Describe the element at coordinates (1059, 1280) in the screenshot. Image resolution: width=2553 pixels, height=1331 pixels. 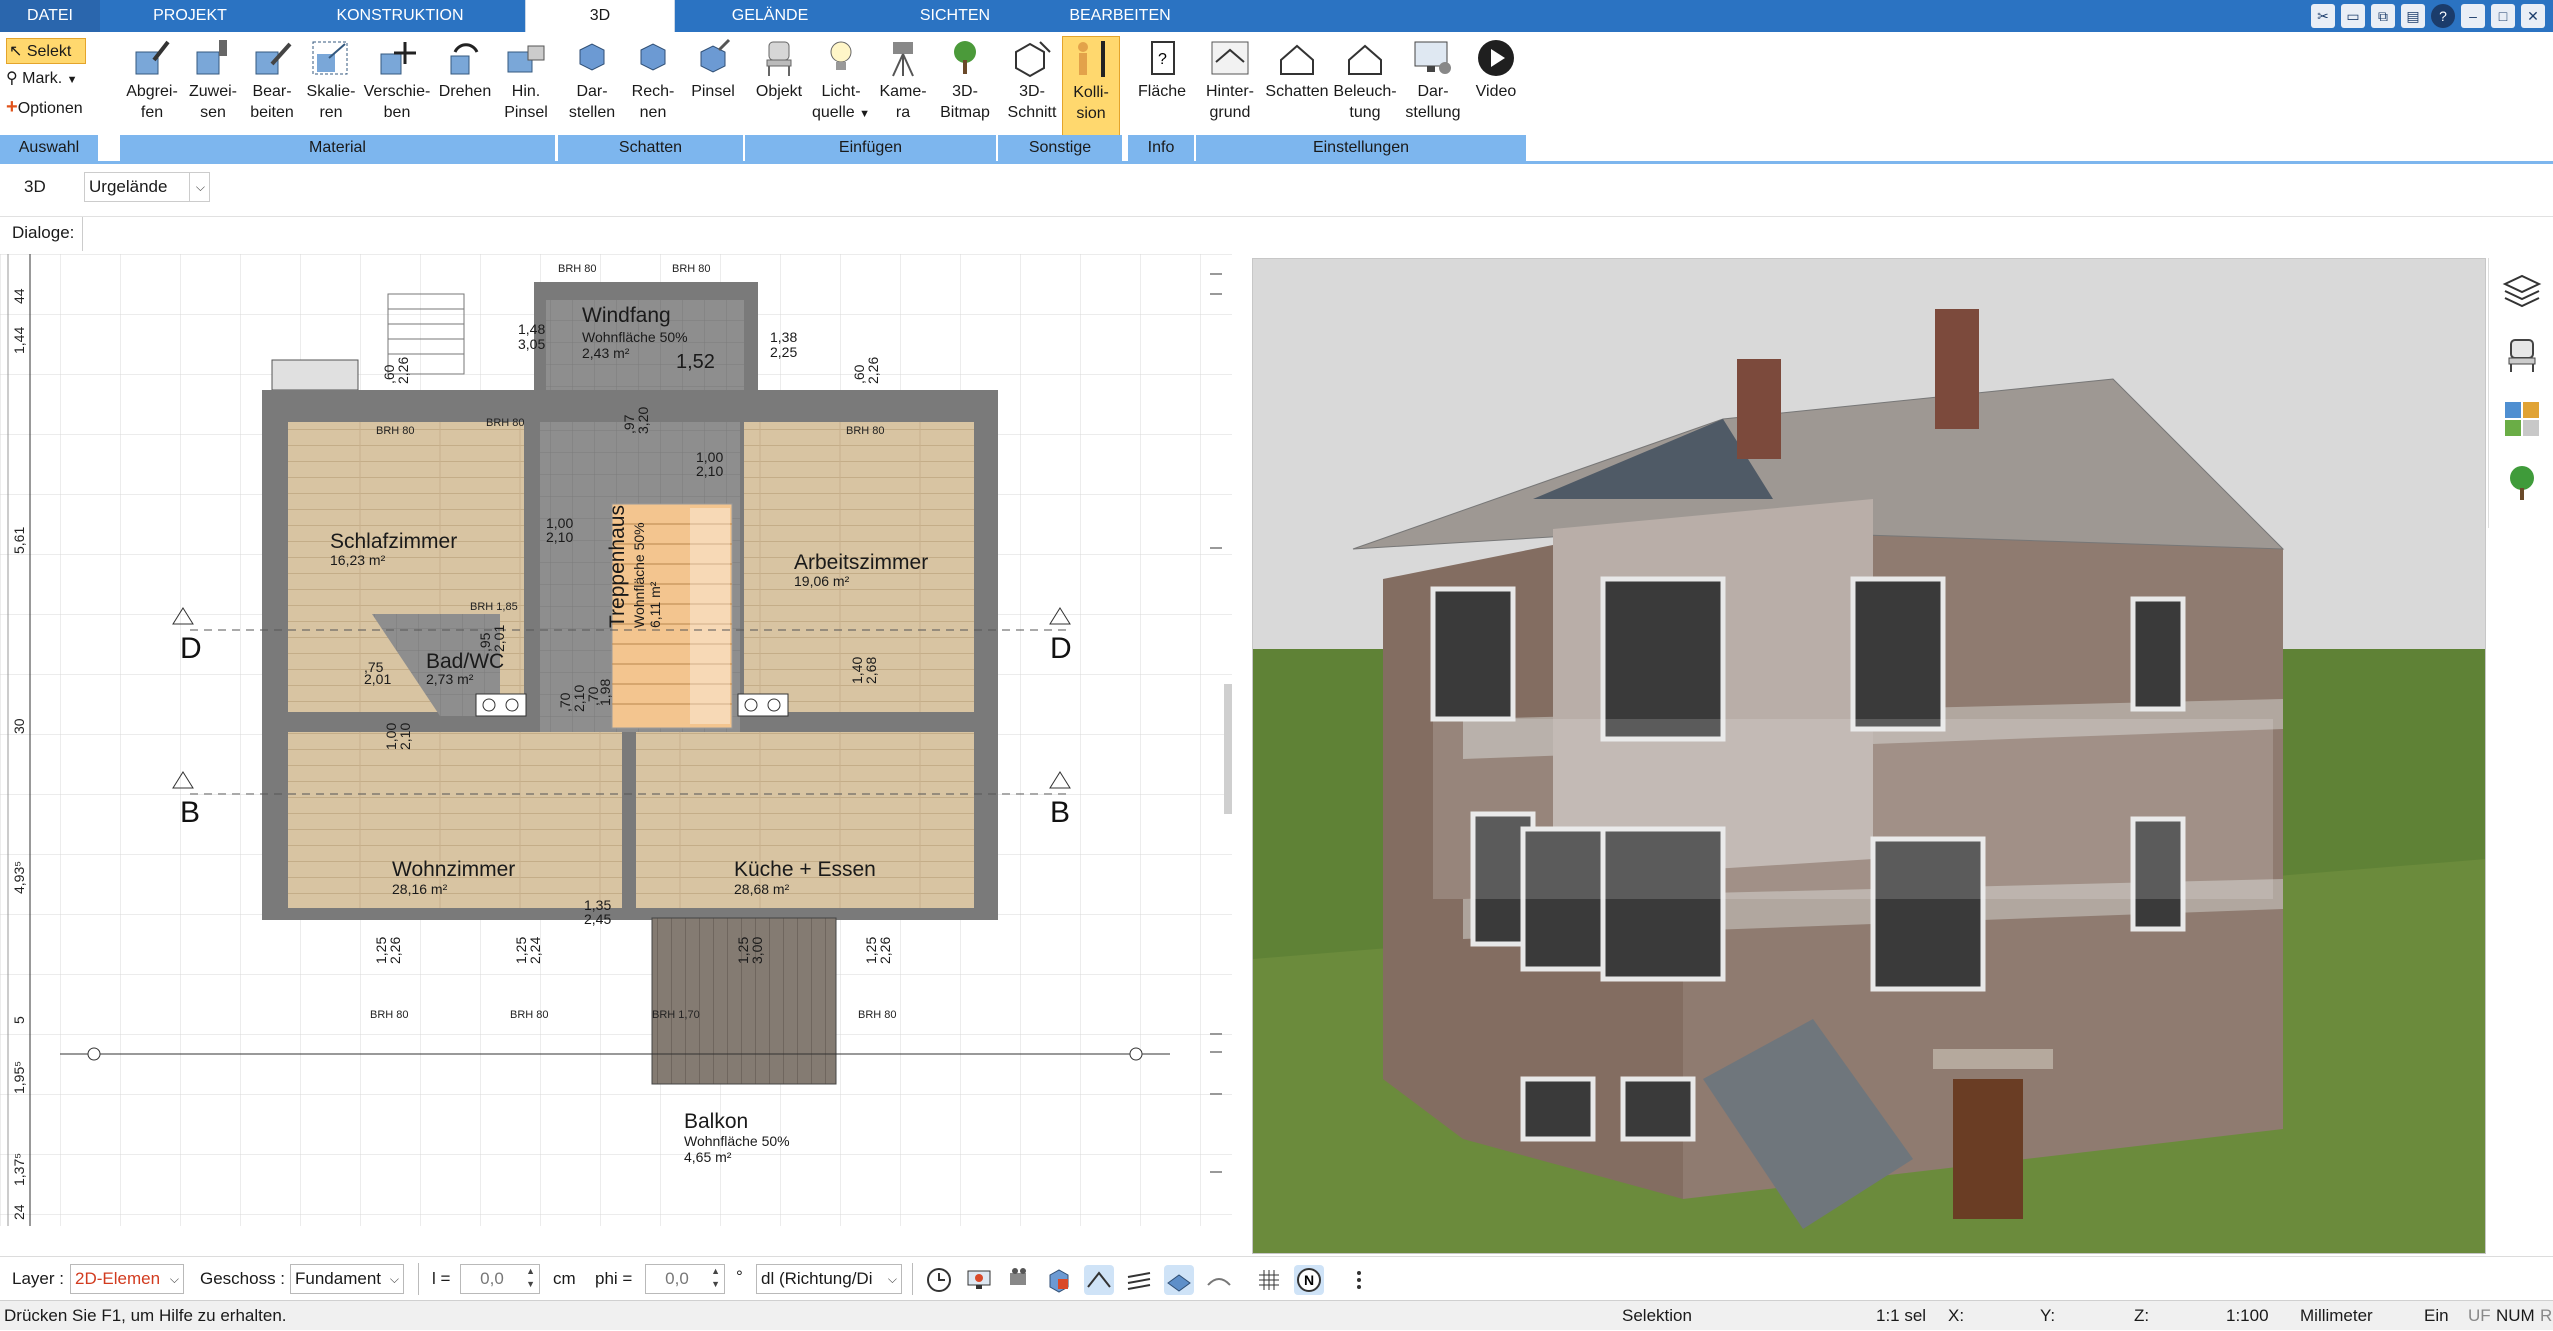
I see `cube-view-icon` at that location.